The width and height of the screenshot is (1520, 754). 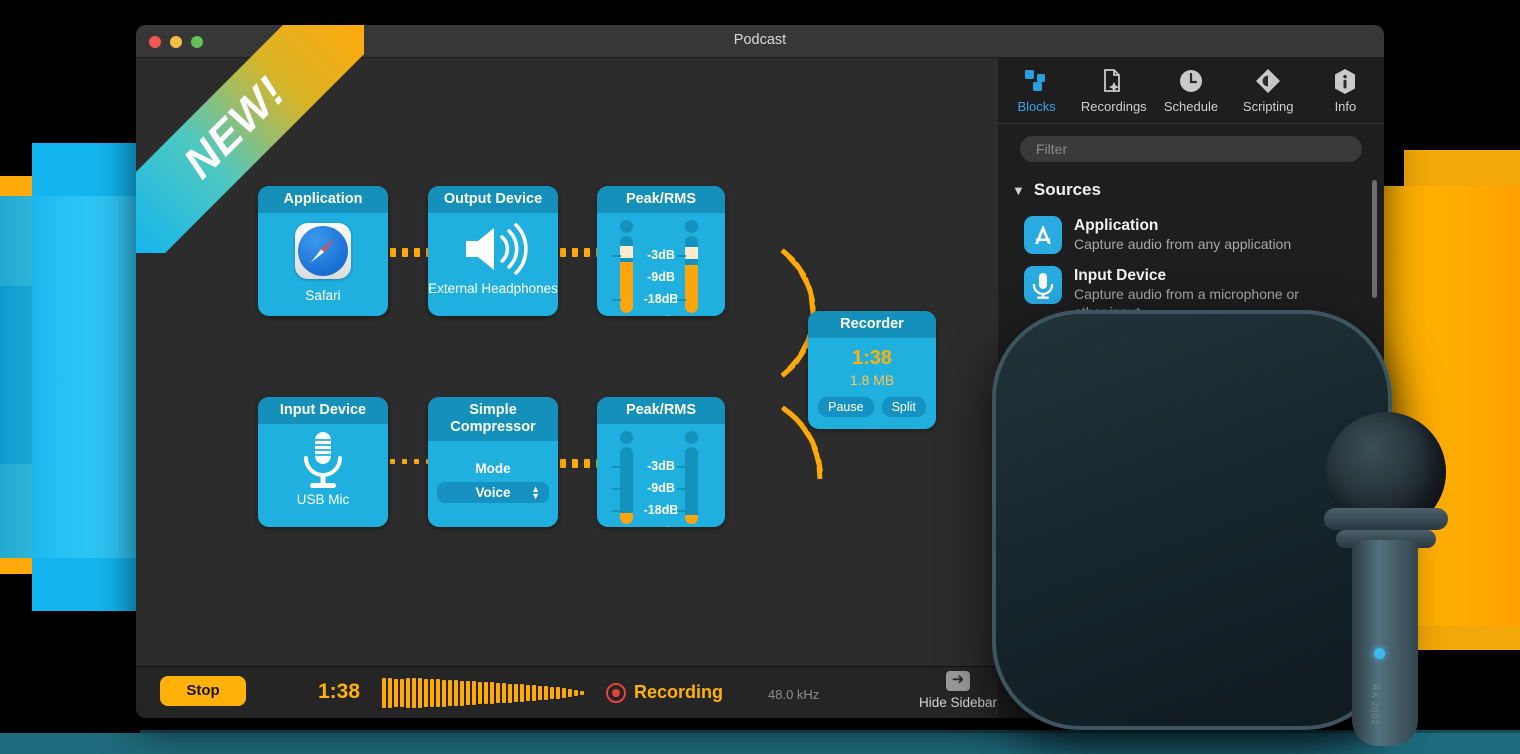 What do you see at coordinates (661, 277) in the screenshot?
I see `scale-label-9db: -9dB` at bounding box center [661, 277].